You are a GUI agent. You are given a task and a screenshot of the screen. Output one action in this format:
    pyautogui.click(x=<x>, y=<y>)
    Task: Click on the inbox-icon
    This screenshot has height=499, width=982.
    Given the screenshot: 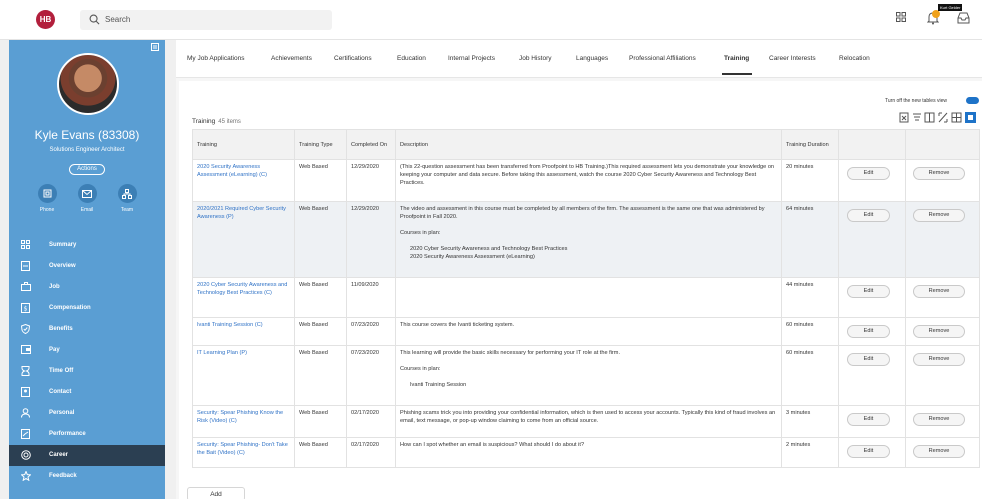 What is the action you would take?
    pyautogui.click(x=963, y=18)
    